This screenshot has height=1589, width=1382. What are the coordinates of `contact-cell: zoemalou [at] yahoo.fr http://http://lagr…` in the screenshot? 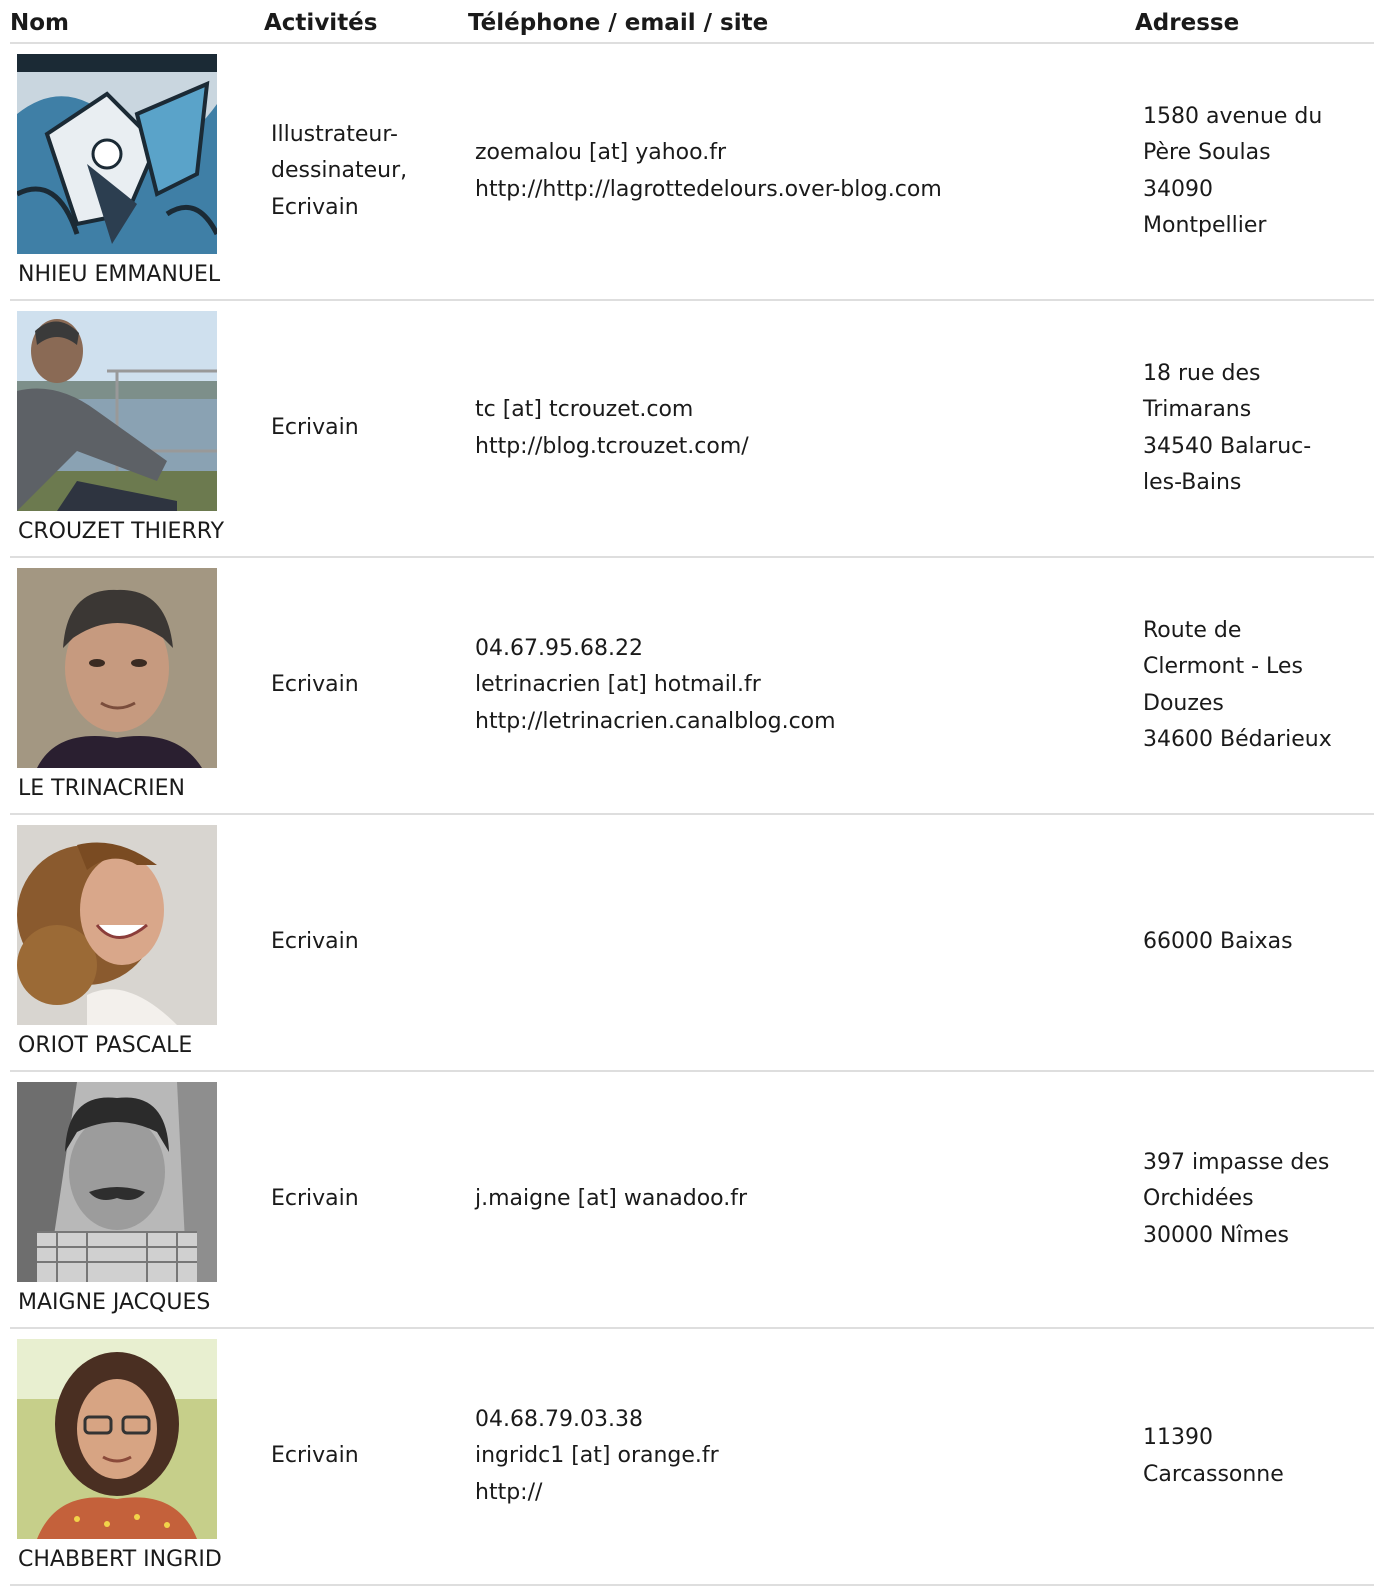 It's located at (795, 171).